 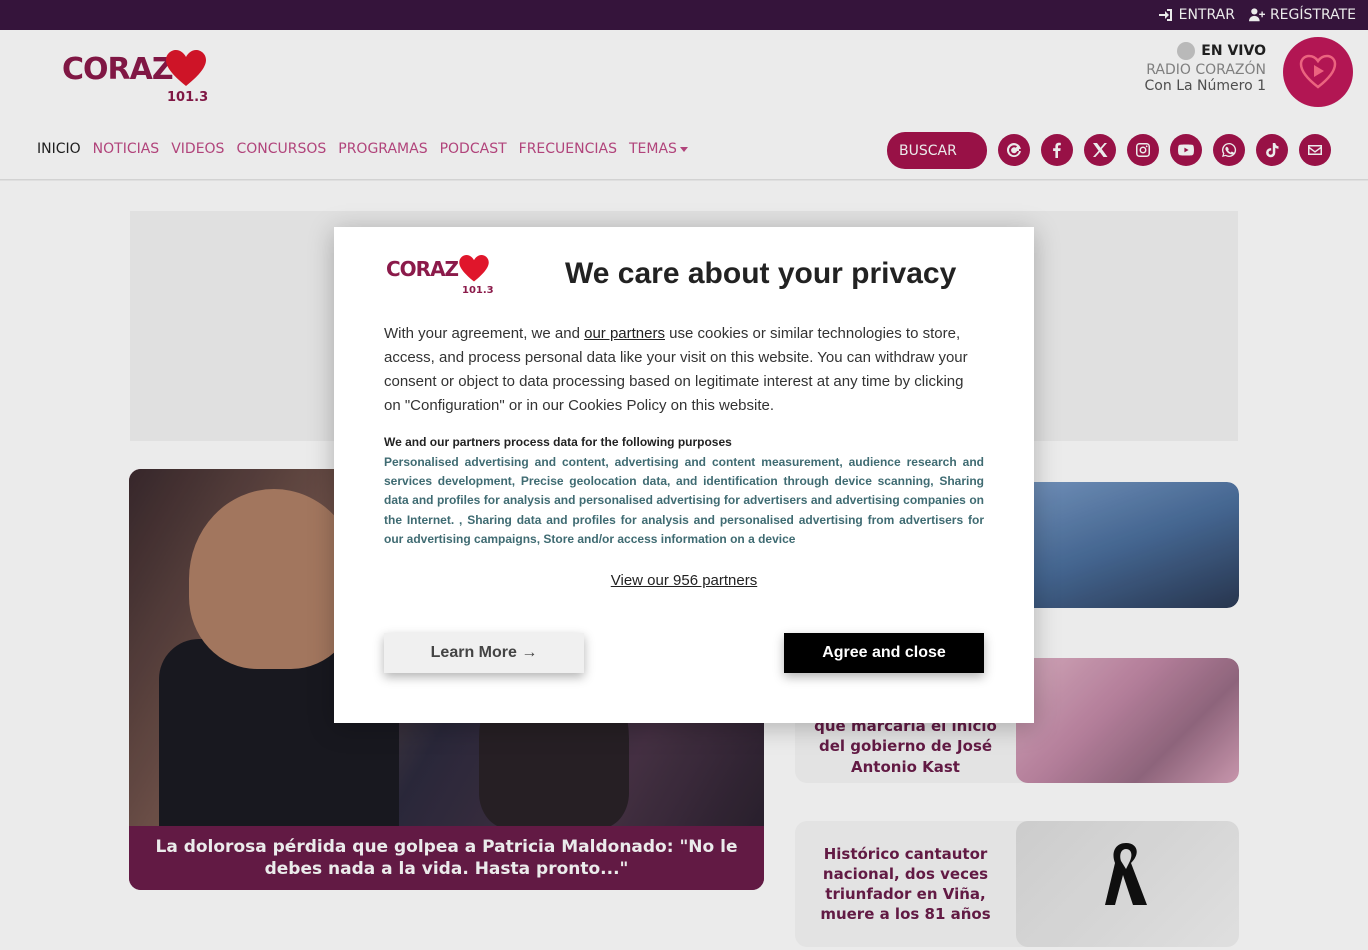 I want to click on agree-and-close-button: Agree and close, so click(x=884, y=653).